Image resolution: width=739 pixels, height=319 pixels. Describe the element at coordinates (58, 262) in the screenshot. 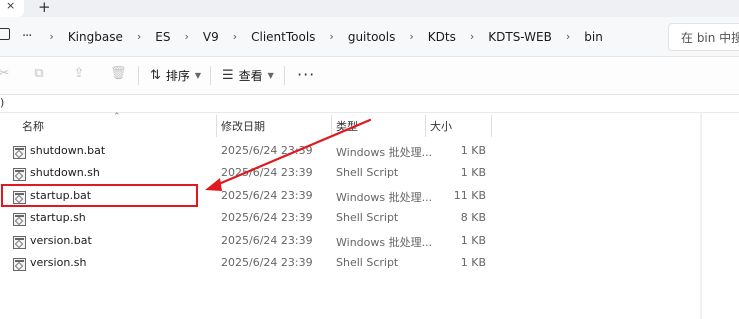

I see `file-name: version.sh` at that location.